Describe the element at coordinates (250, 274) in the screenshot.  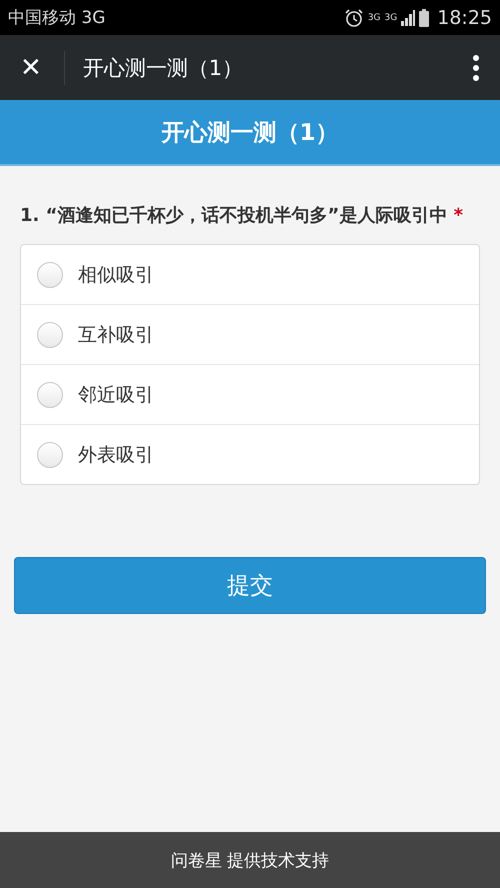
I see `option-row: 相似吸引` at that location.